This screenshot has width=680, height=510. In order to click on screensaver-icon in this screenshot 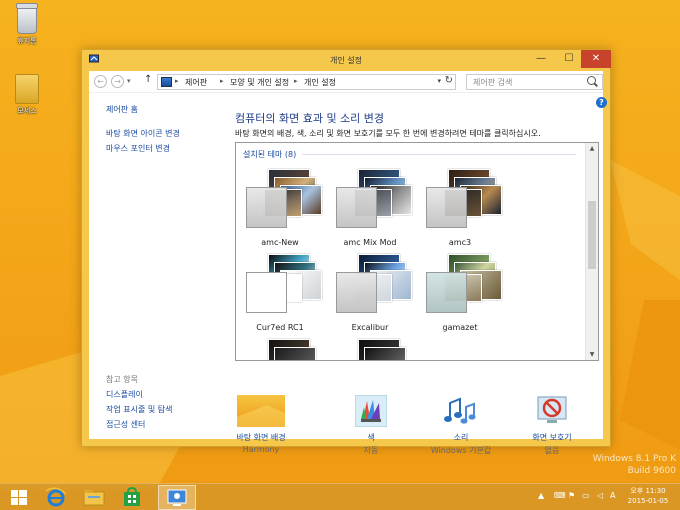, I will do `click(552, 409)`.